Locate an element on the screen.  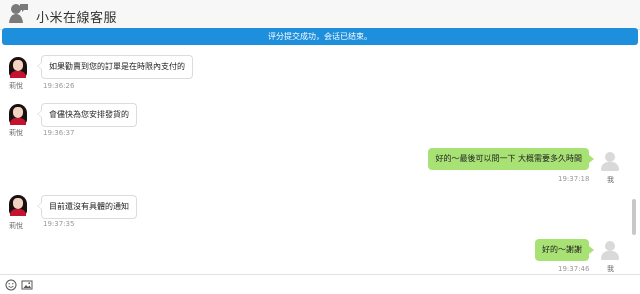
message-bubble: 會儘快為您安排發貨的 is located at coordinates (87, 115).